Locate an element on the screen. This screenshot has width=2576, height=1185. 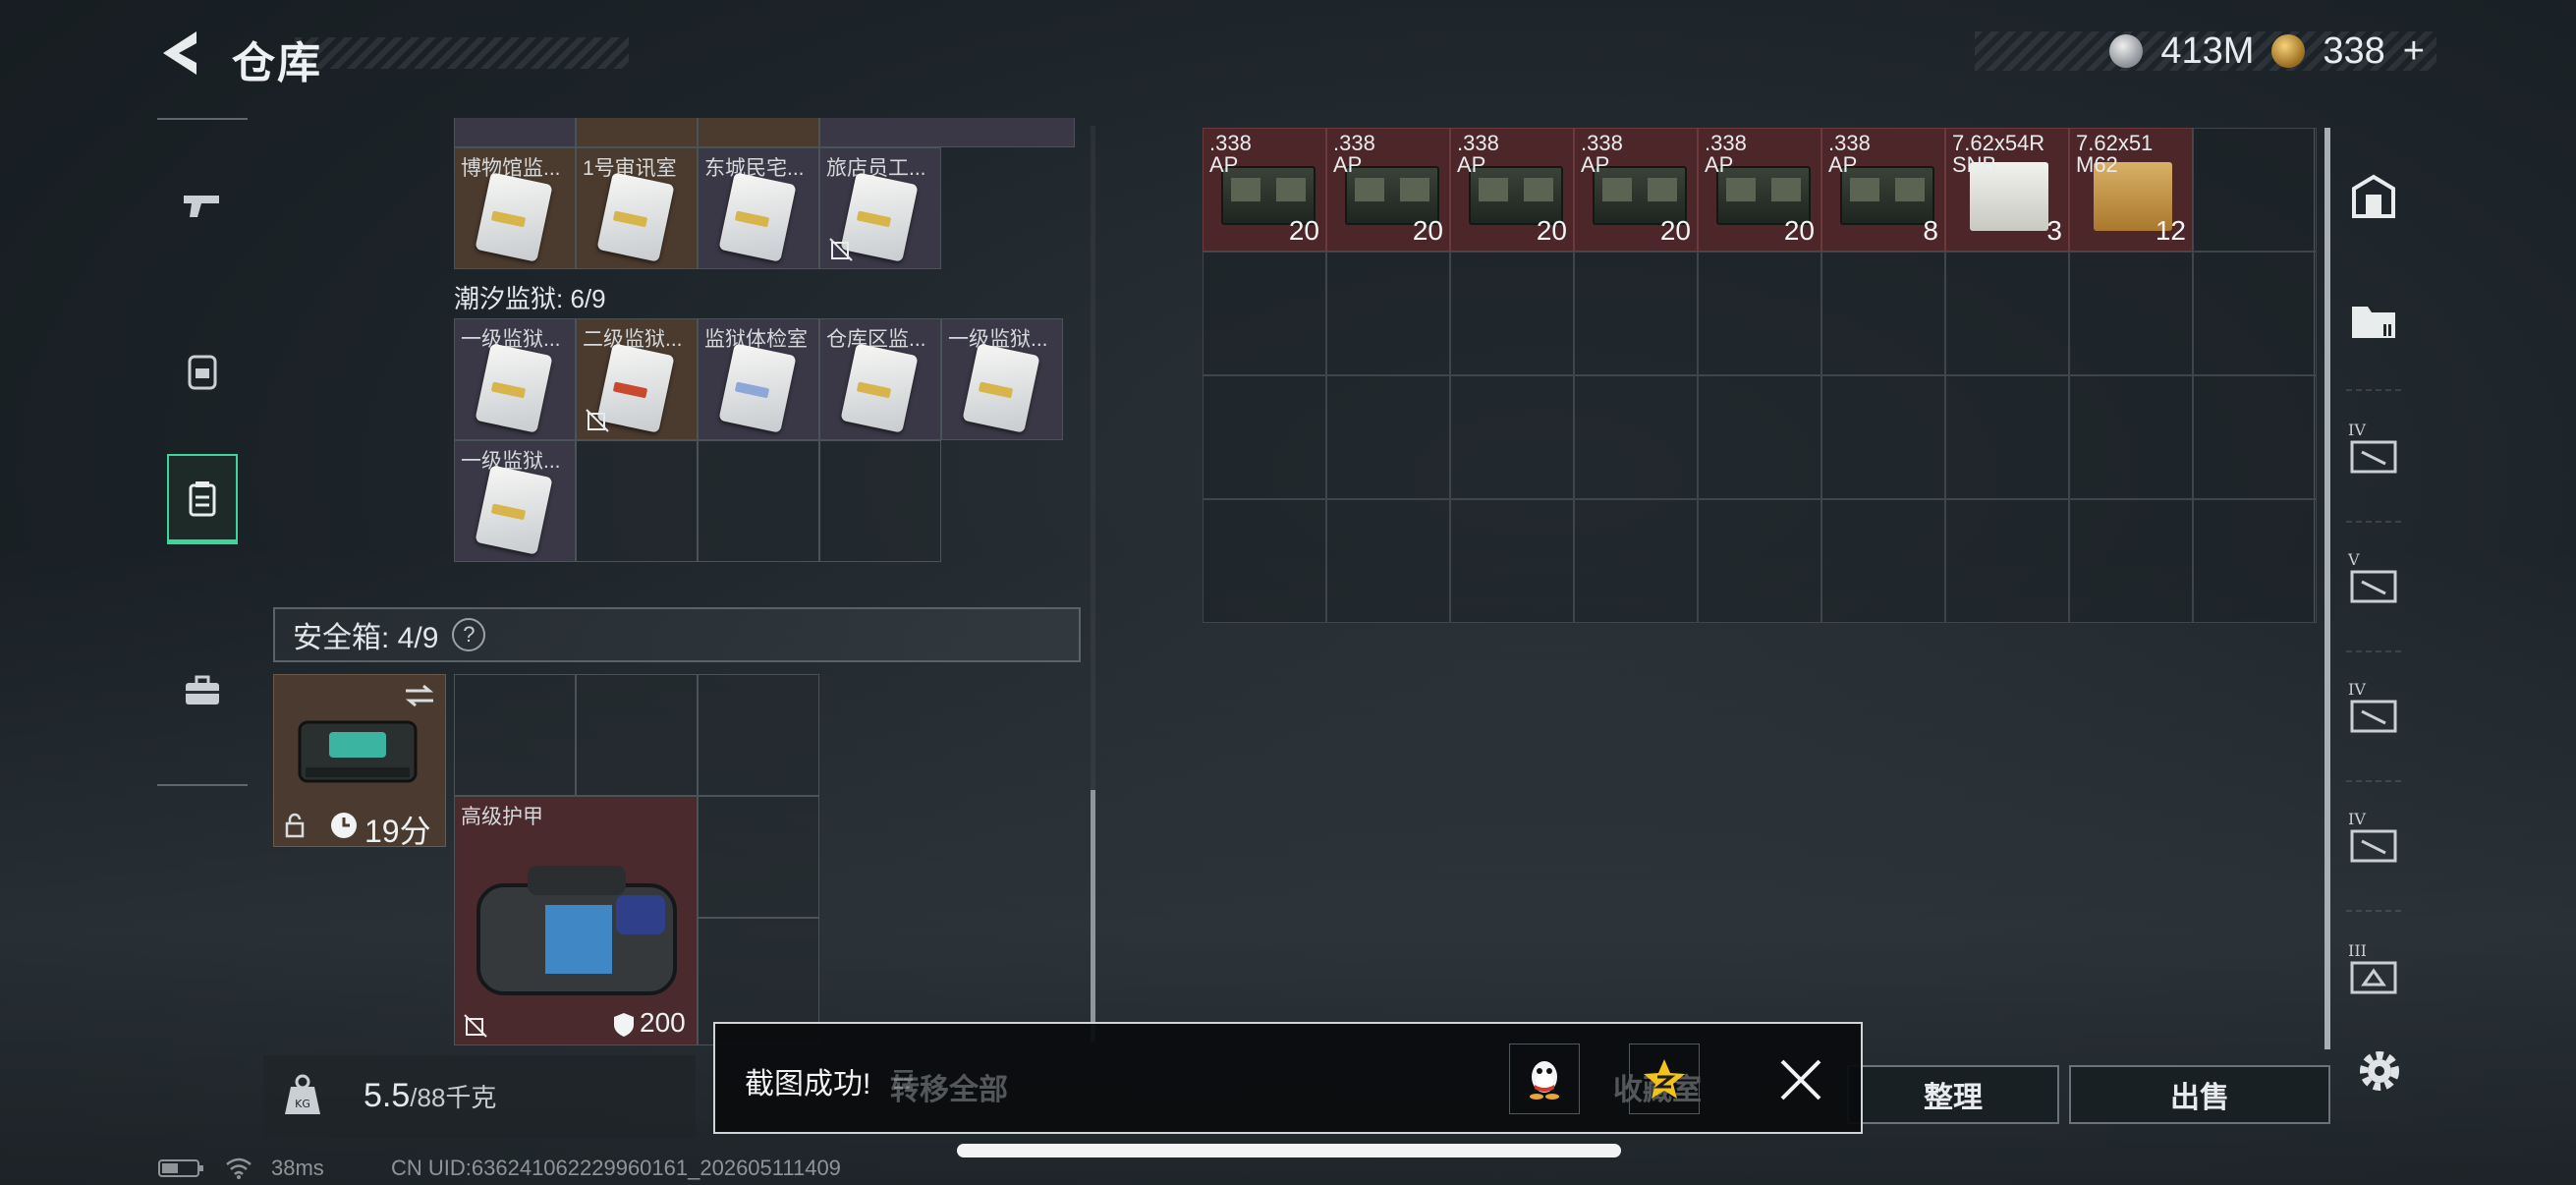
inventory-scrollbar is located at coordinates (1093, 916).